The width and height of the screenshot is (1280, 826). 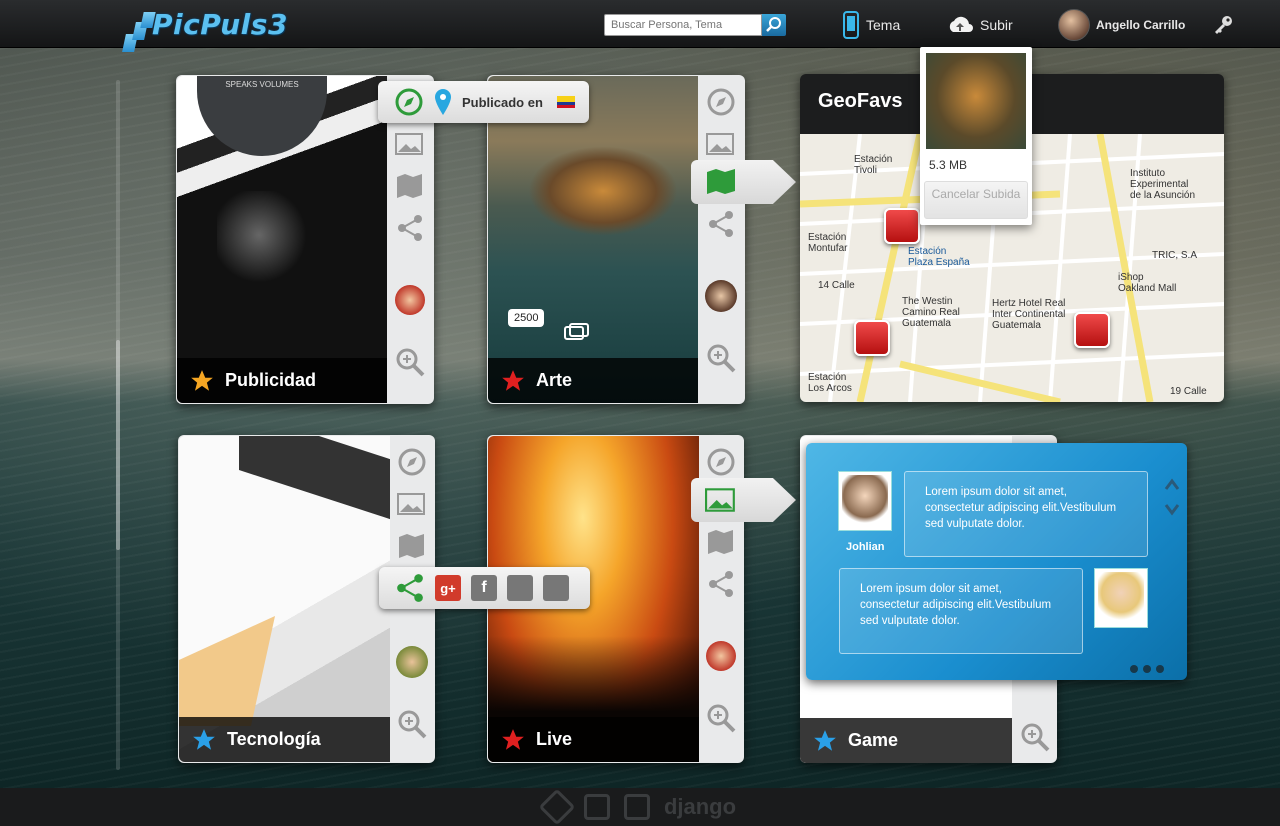 What do you see at coordinates (976, 200) in the screenshot?
I see `cancel-upload-button: Cancelar Subida` at bounding box center [976, 200].